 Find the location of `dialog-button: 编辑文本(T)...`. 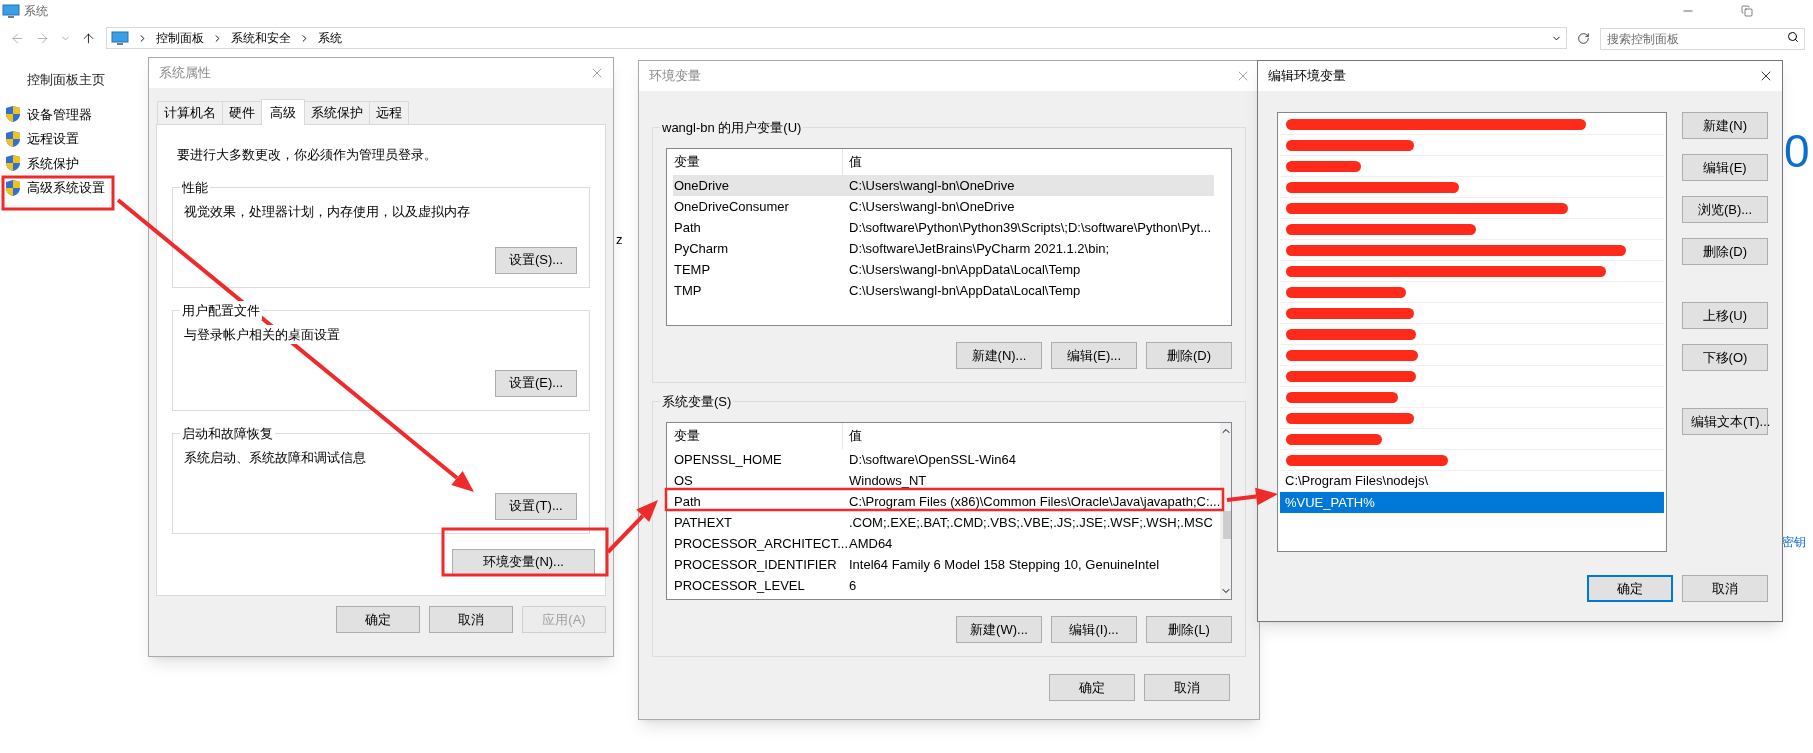

dialog-button: 编辑文本(T)... is located at coordinates (1725, 421).